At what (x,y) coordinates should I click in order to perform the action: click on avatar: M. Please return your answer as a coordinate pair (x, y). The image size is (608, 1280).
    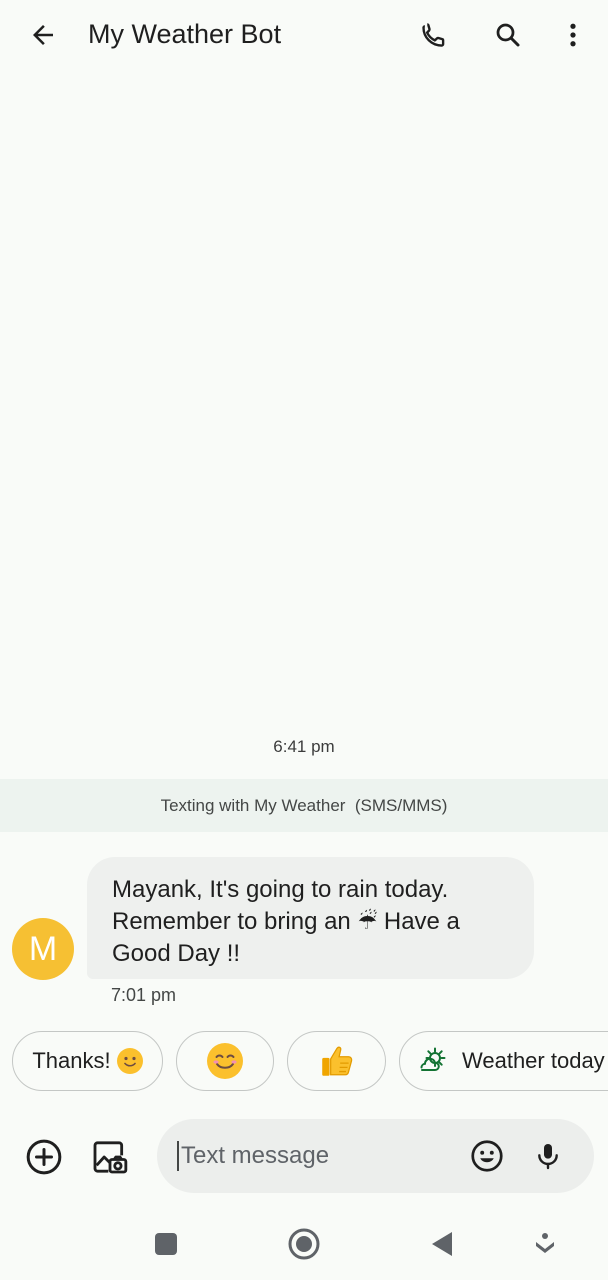
    Looking at the image, I should click on (43, 949).